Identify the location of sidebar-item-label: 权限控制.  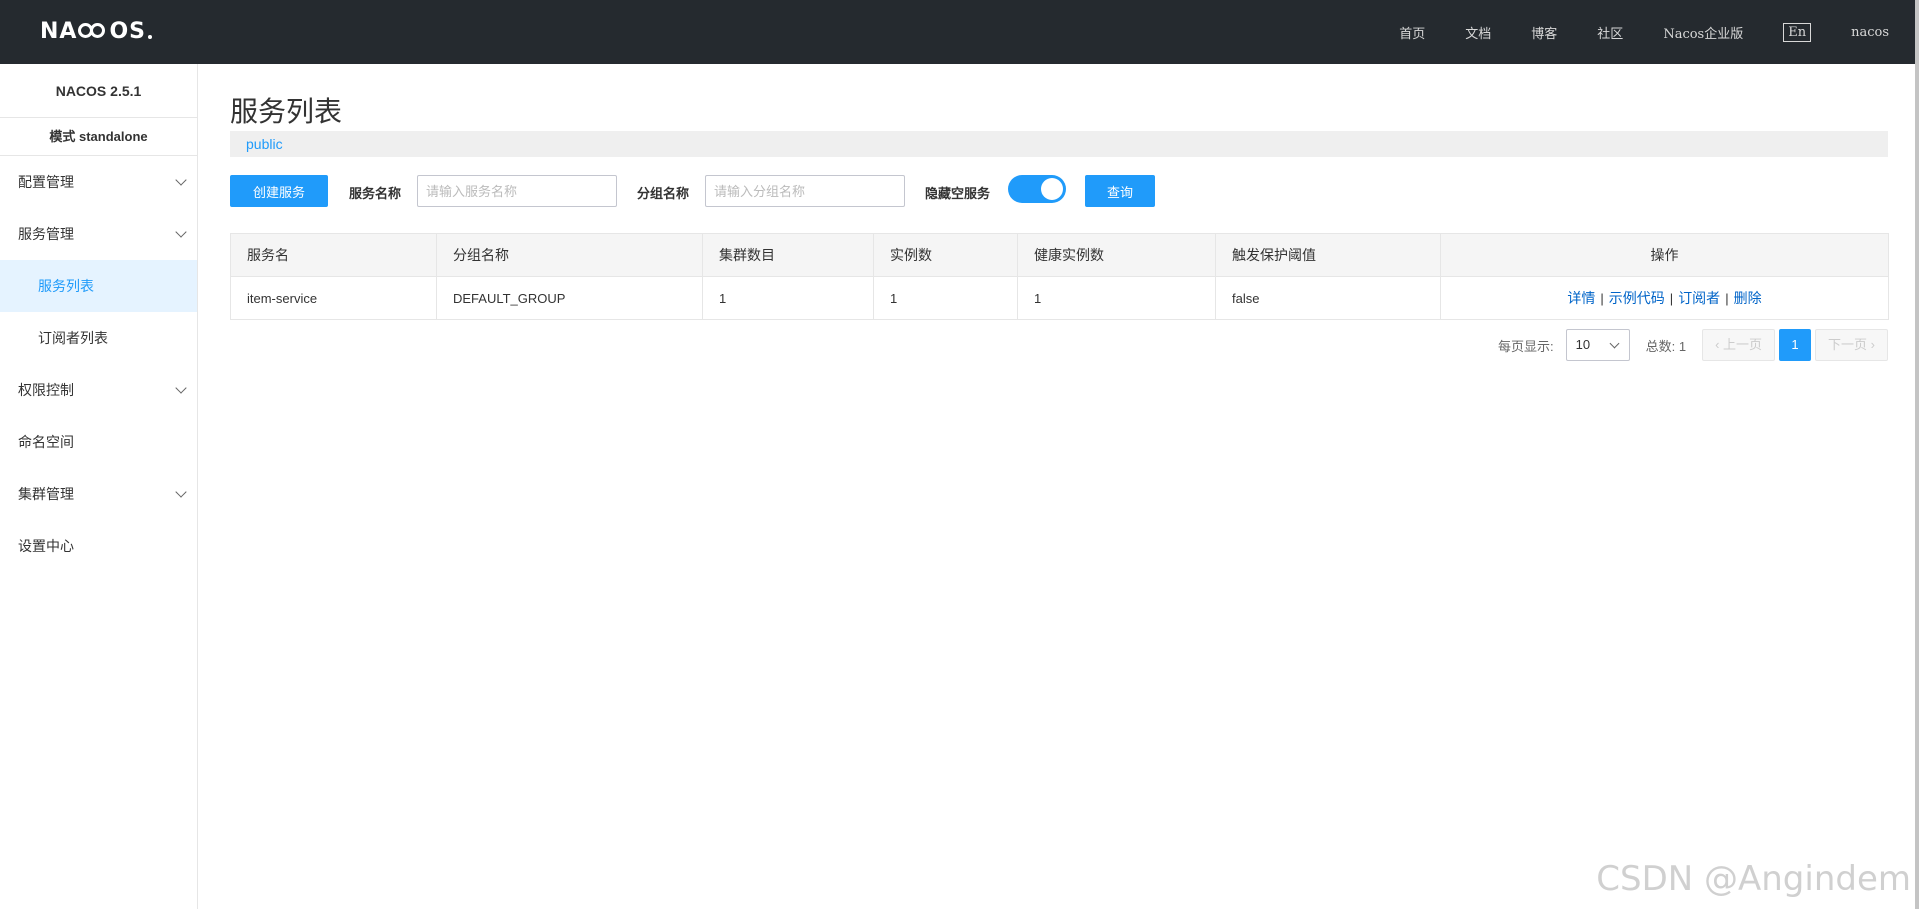
(46, 390).